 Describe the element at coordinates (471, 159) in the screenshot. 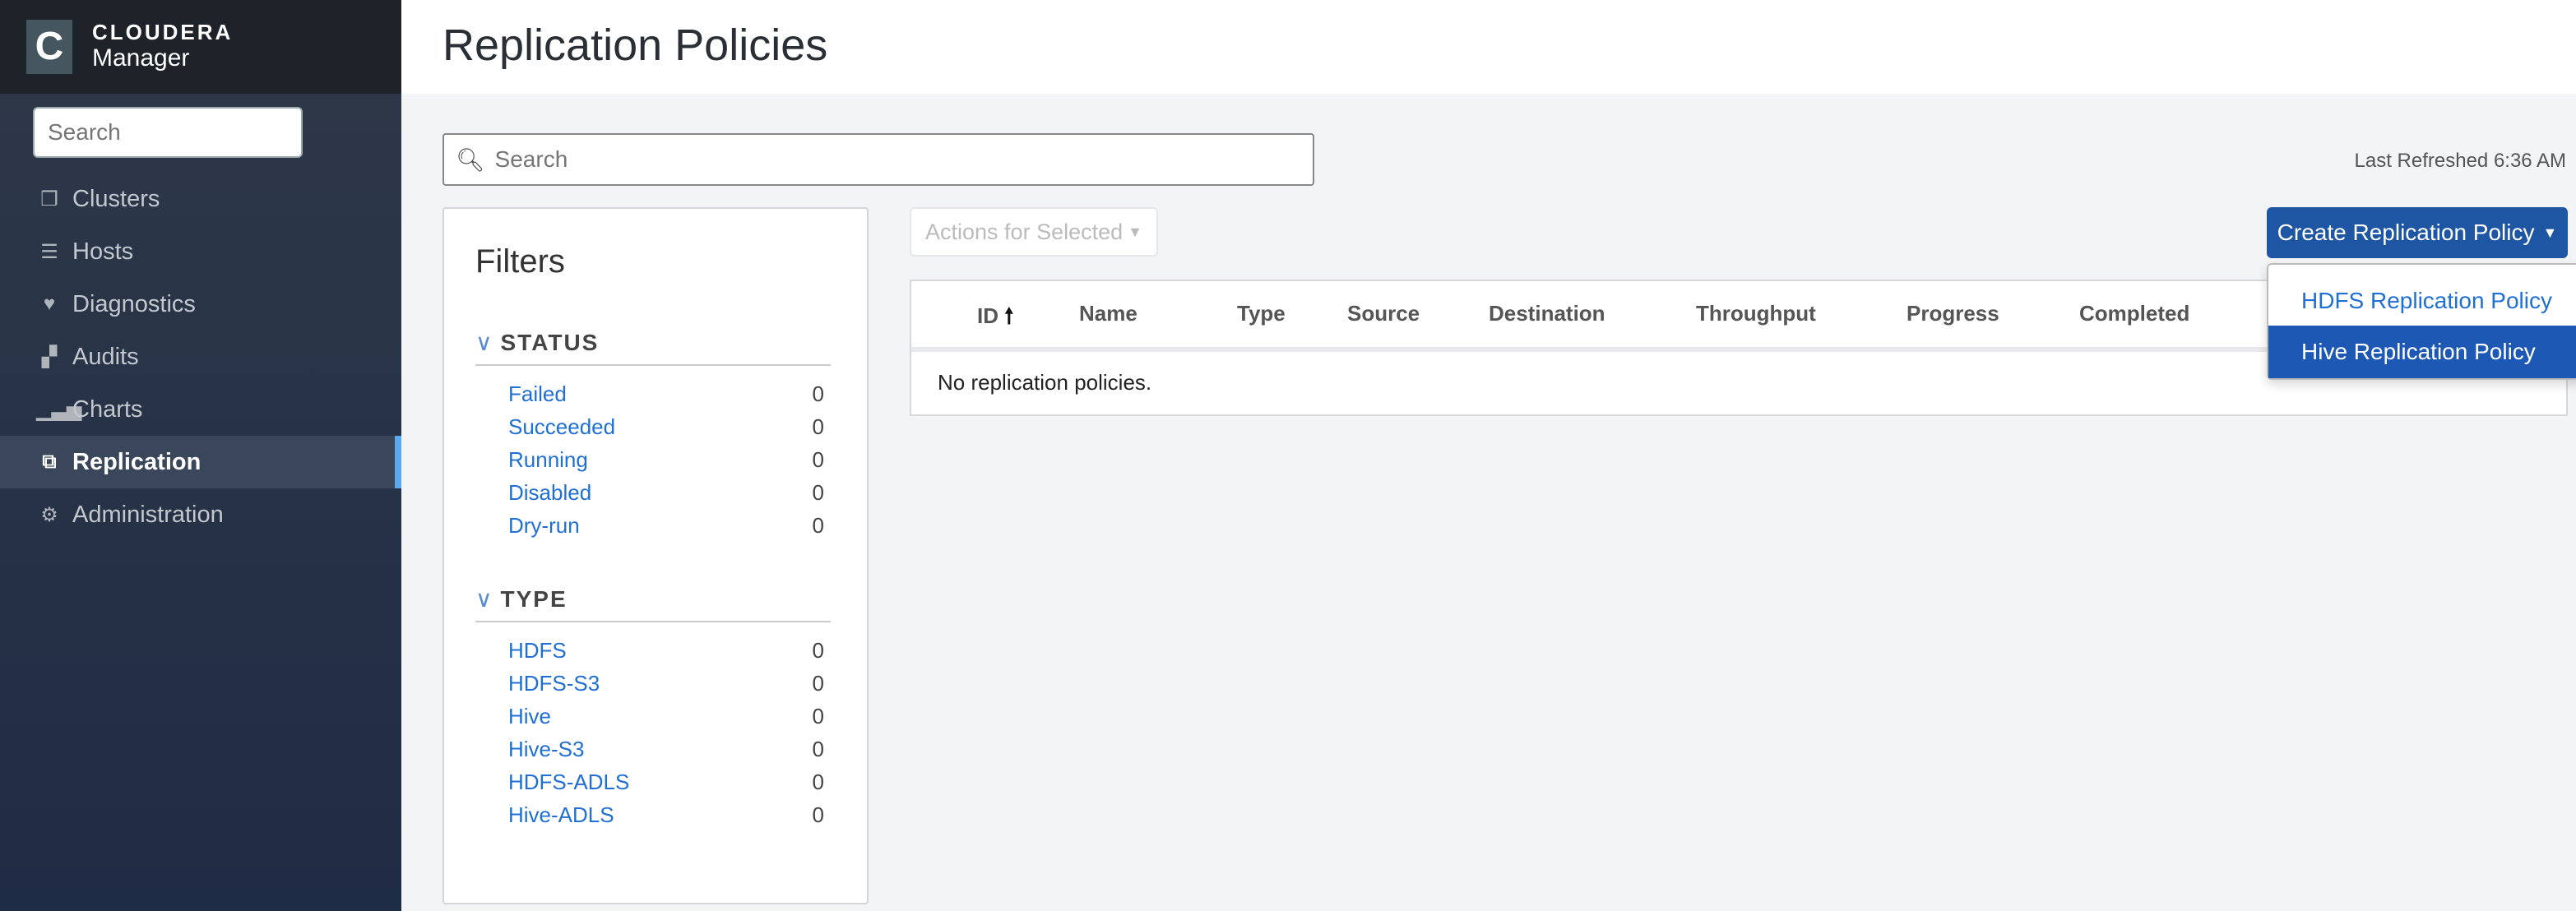

I see `search-icon: 🔍︎` at that location.